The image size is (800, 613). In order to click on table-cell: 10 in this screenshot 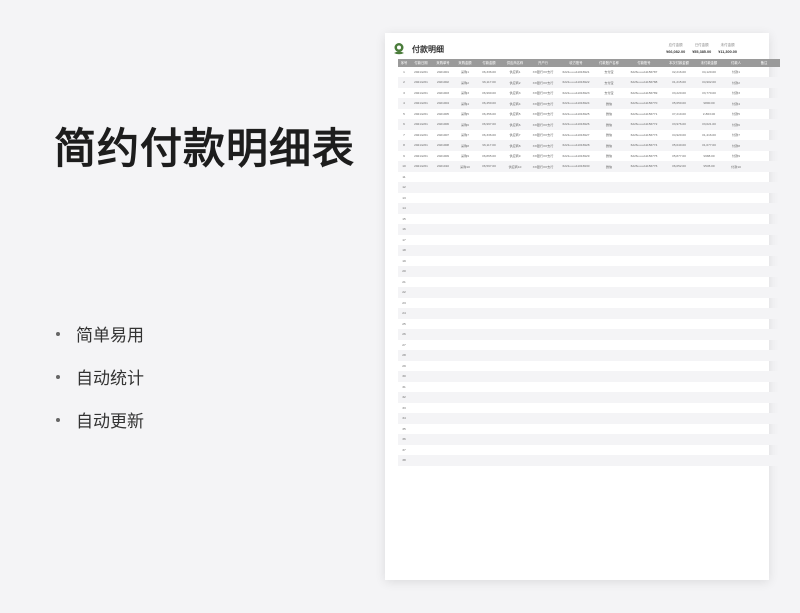, I will do `click(404, 166)`.